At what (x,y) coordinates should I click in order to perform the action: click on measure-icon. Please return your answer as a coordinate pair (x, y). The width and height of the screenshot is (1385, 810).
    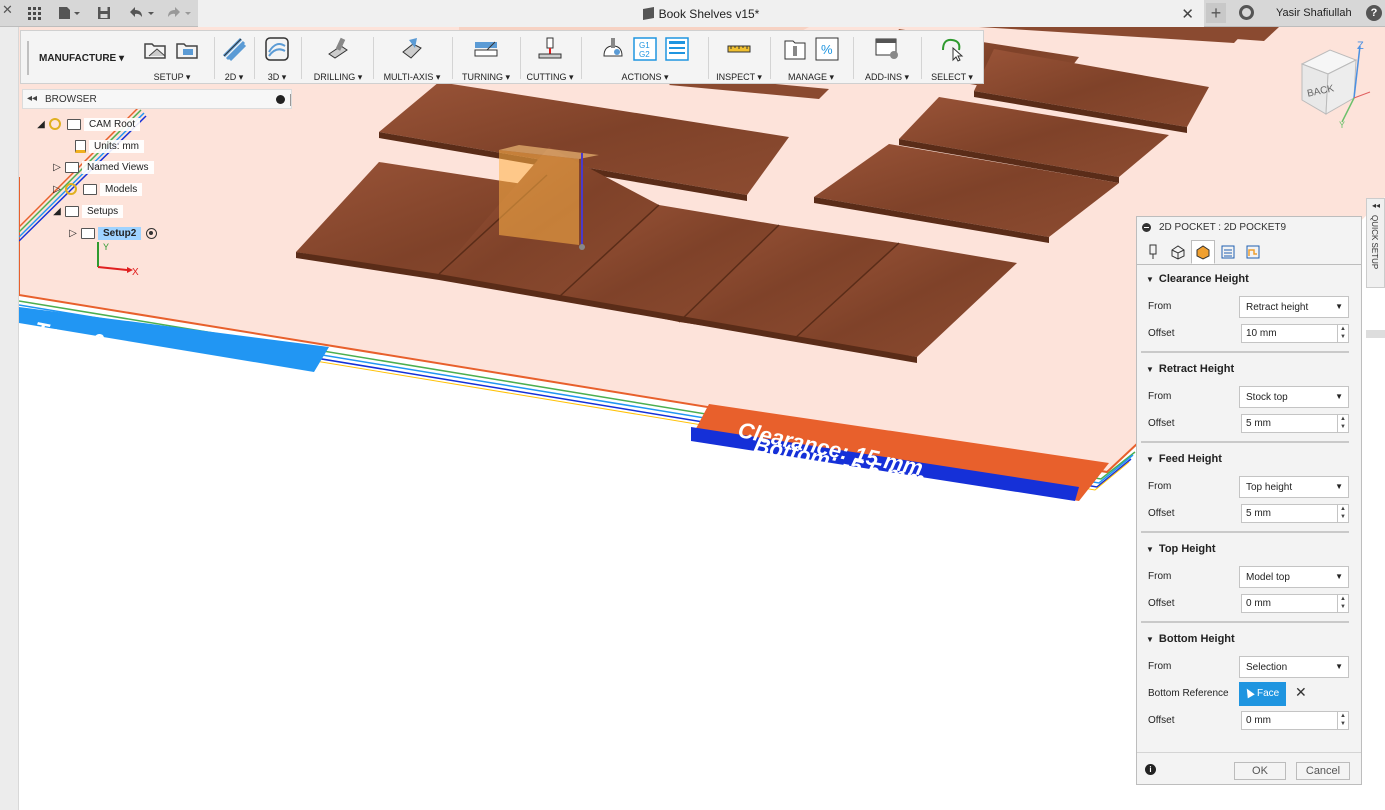
    Looking at the image, I should click on (739, 49).